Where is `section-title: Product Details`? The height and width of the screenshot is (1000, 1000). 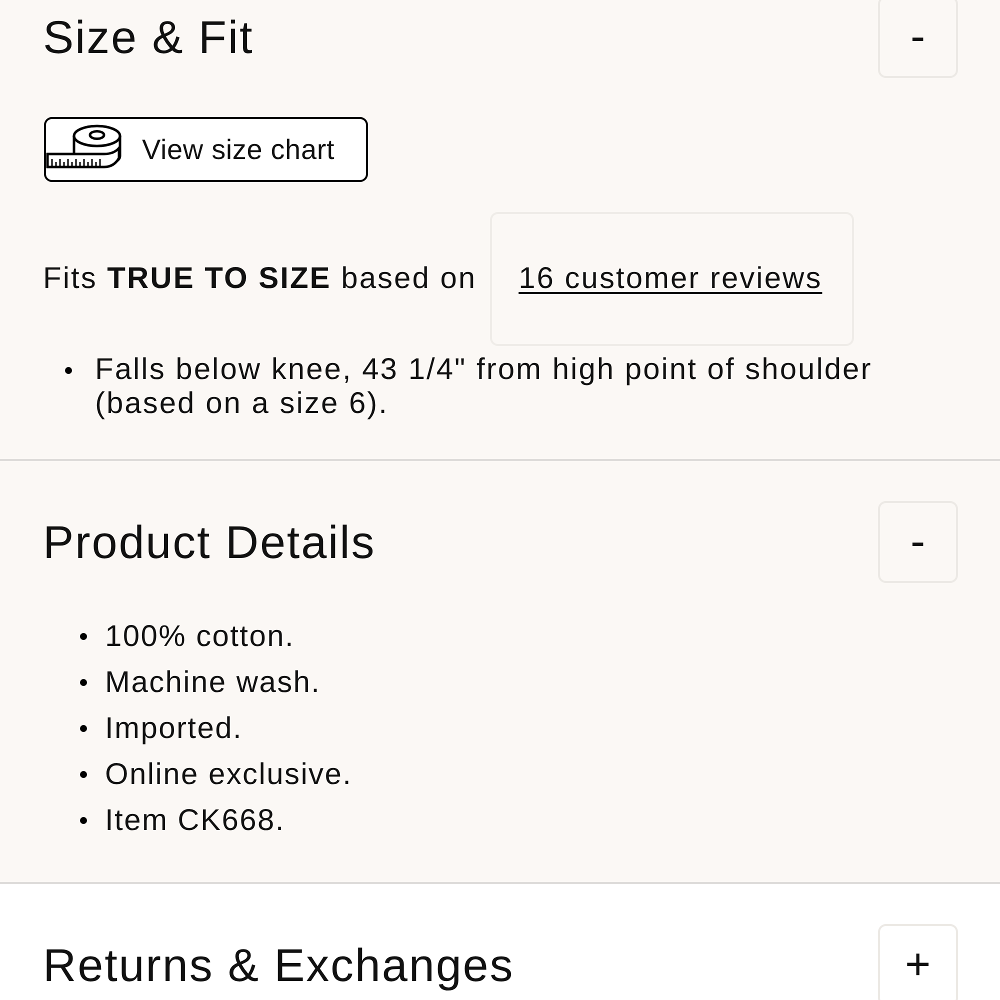
section-title: Product Details is located at coordinates (209, 541).